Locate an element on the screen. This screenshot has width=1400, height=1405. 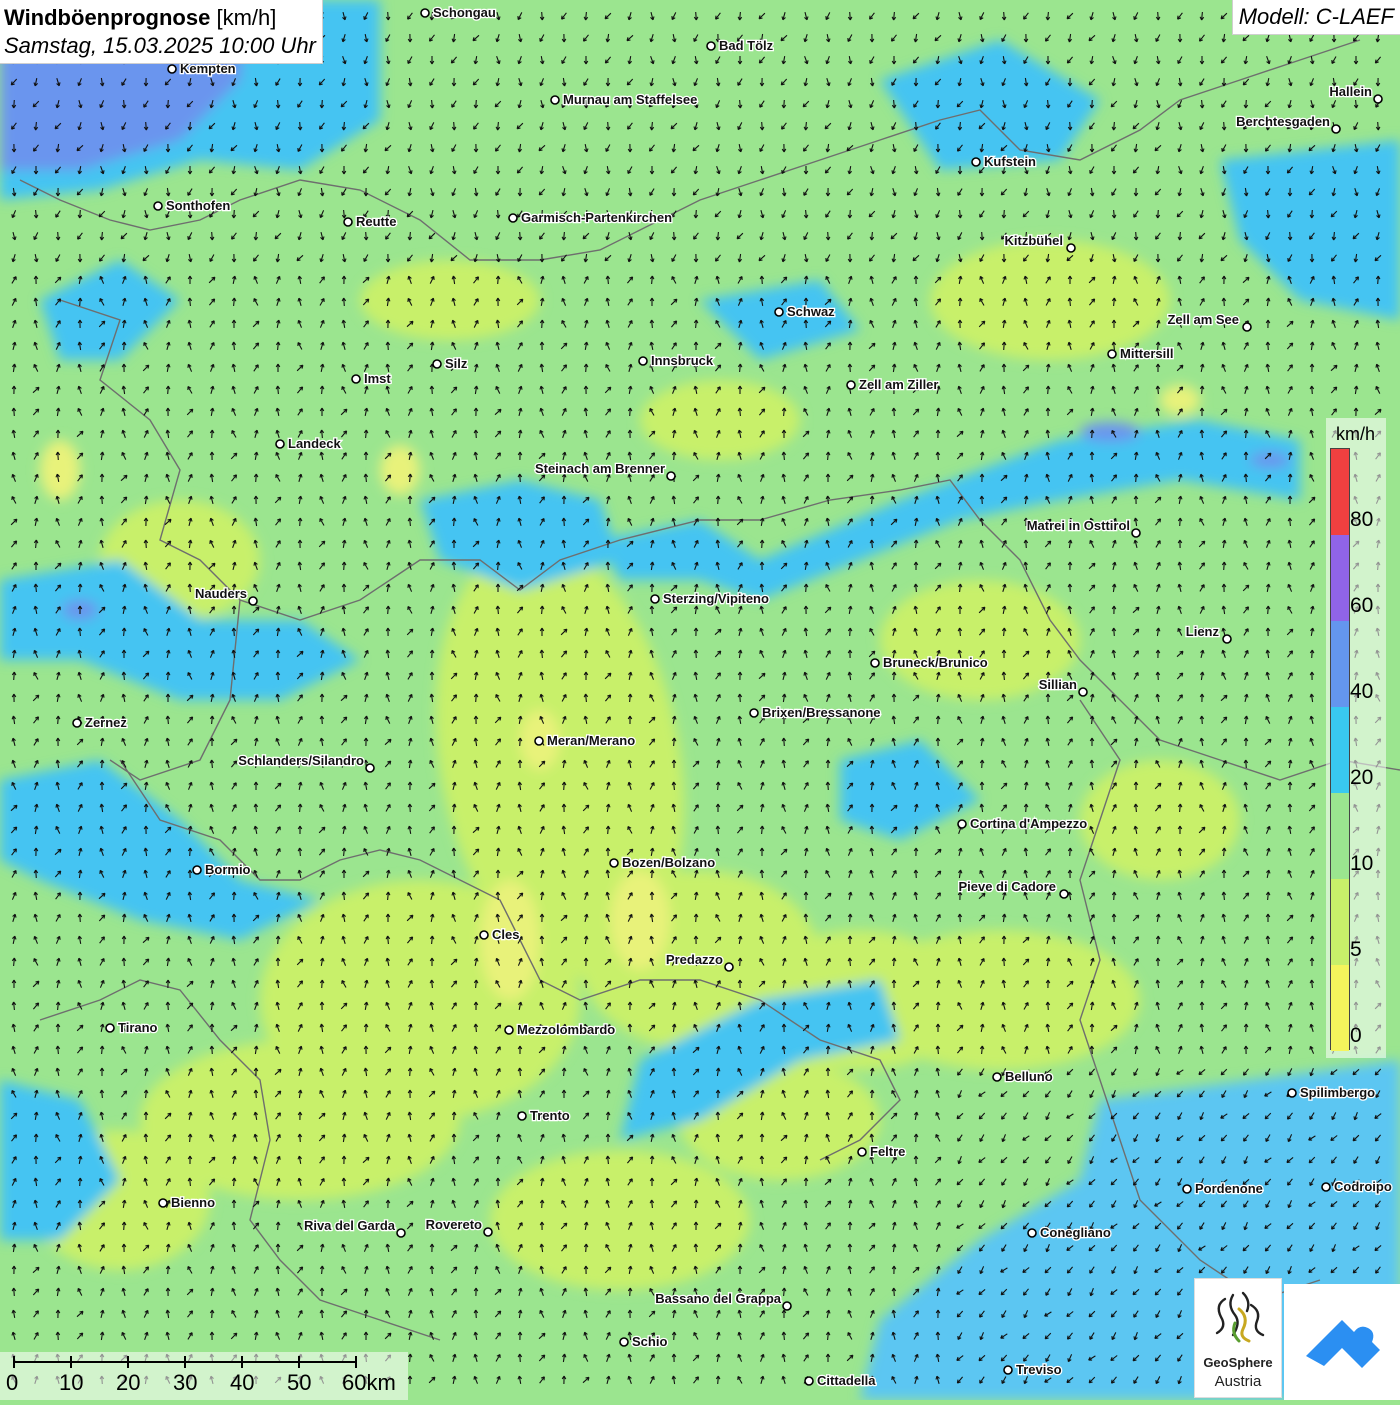
place-marker: Spilimbergo is located at coordinates (1331, 1092).